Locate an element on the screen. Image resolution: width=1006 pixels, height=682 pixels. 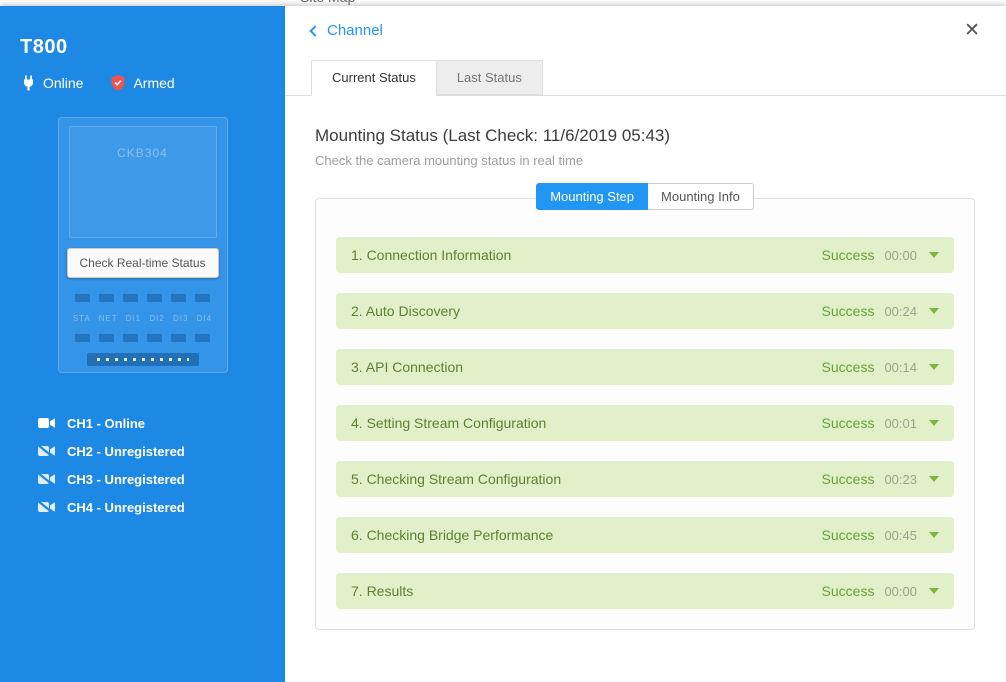
step-label: 6. Checking Bridge Performance is located at coordinates (452, 535).